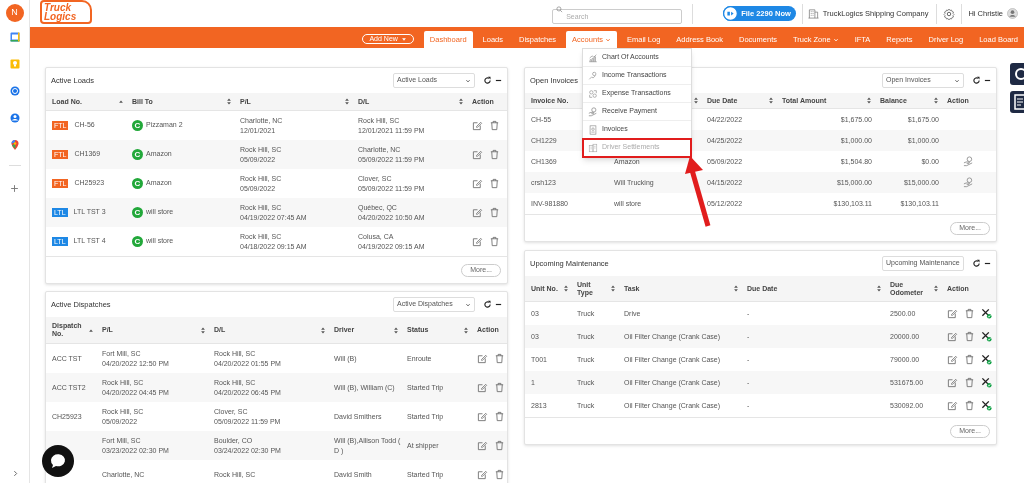 This screenshot has height=483, width=1024. I want to click on chart-icon, so click(593, 57).